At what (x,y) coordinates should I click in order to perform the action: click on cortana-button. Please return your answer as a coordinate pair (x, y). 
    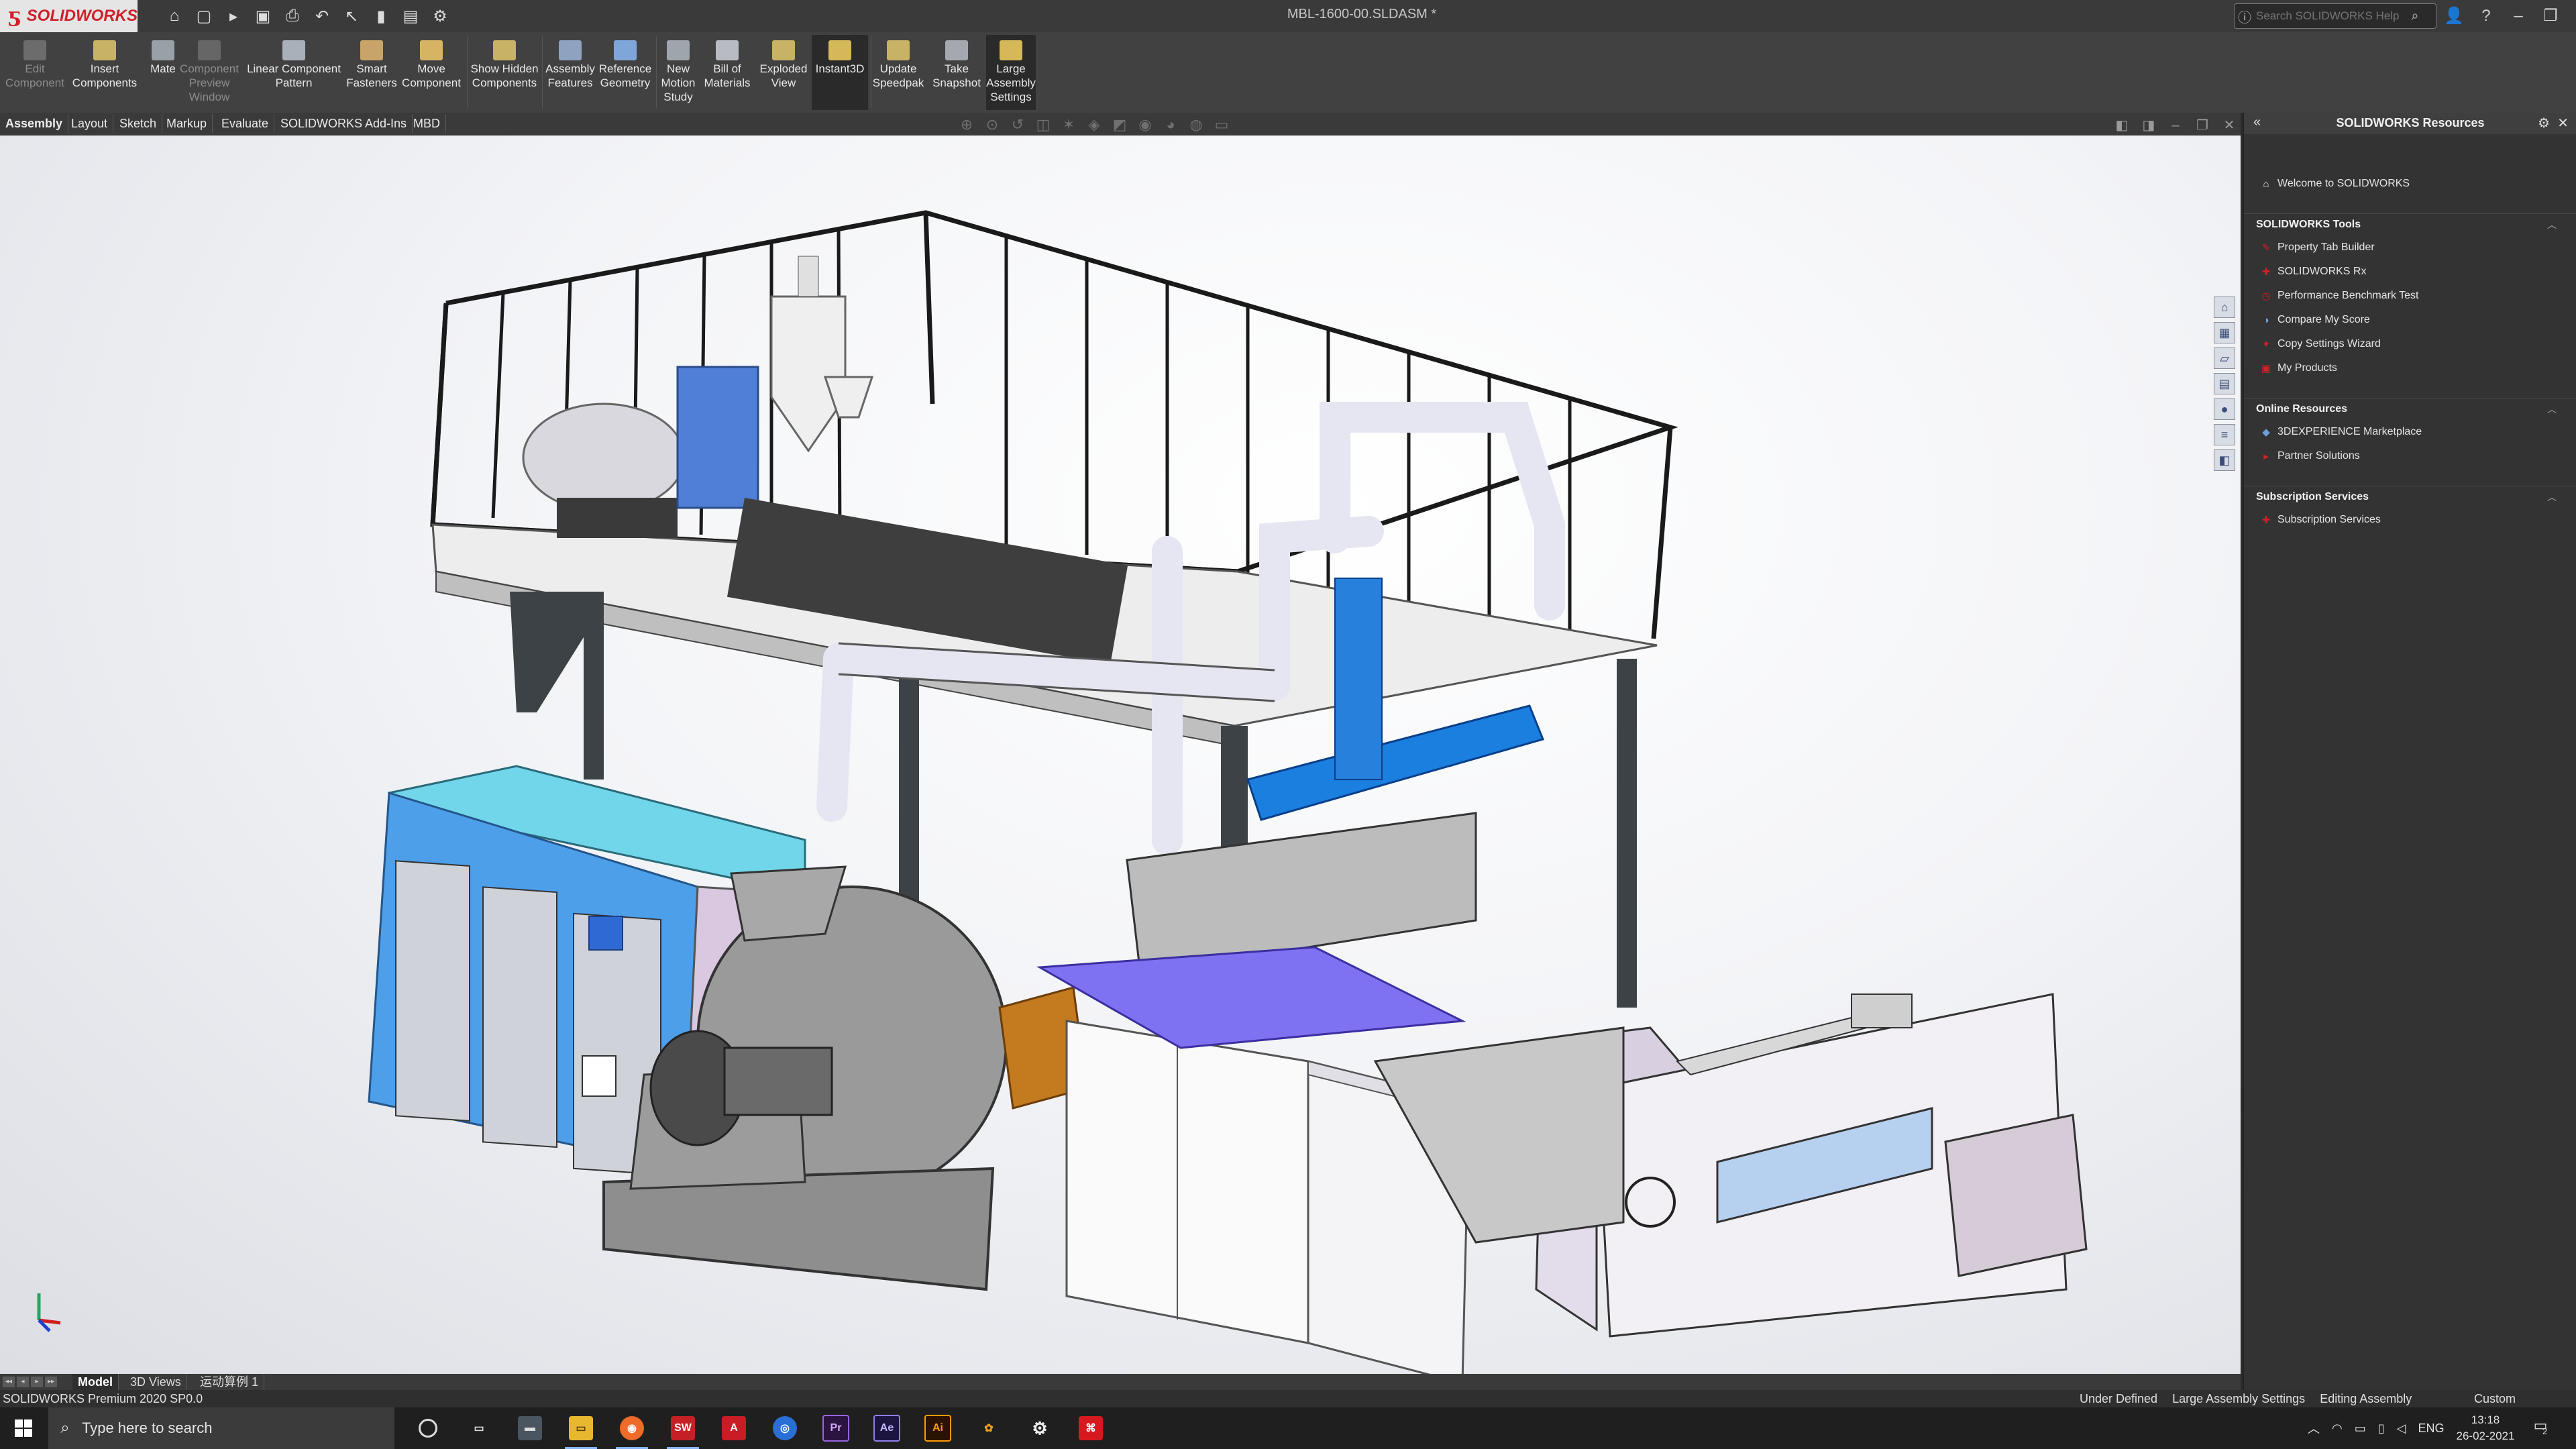
    Looking at the image, I should click on (427, 1428).